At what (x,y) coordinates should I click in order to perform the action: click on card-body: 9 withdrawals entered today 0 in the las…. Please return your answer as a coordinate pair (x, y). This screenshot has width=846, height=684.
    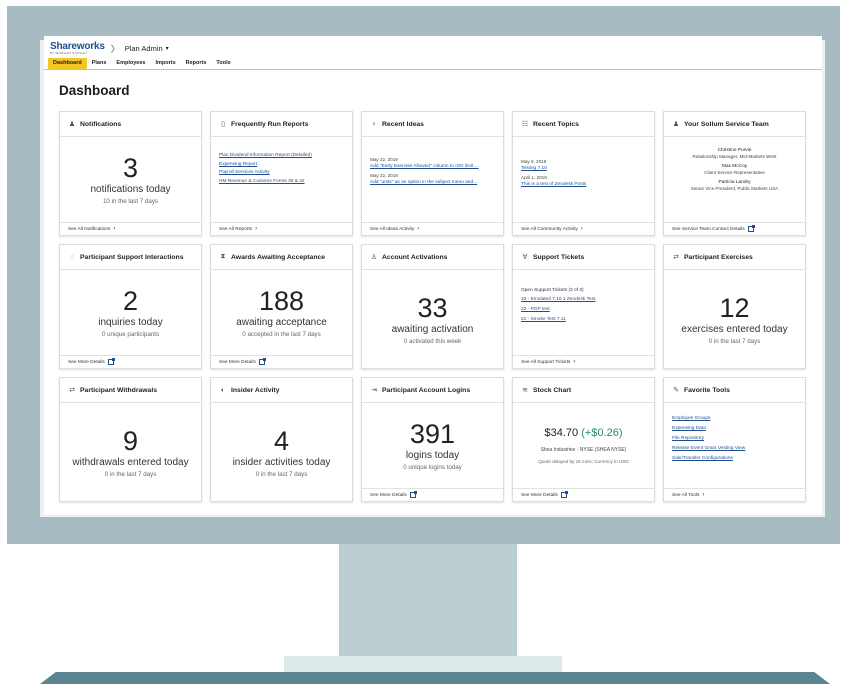
    Looking at the image, I should click on (130, 452).